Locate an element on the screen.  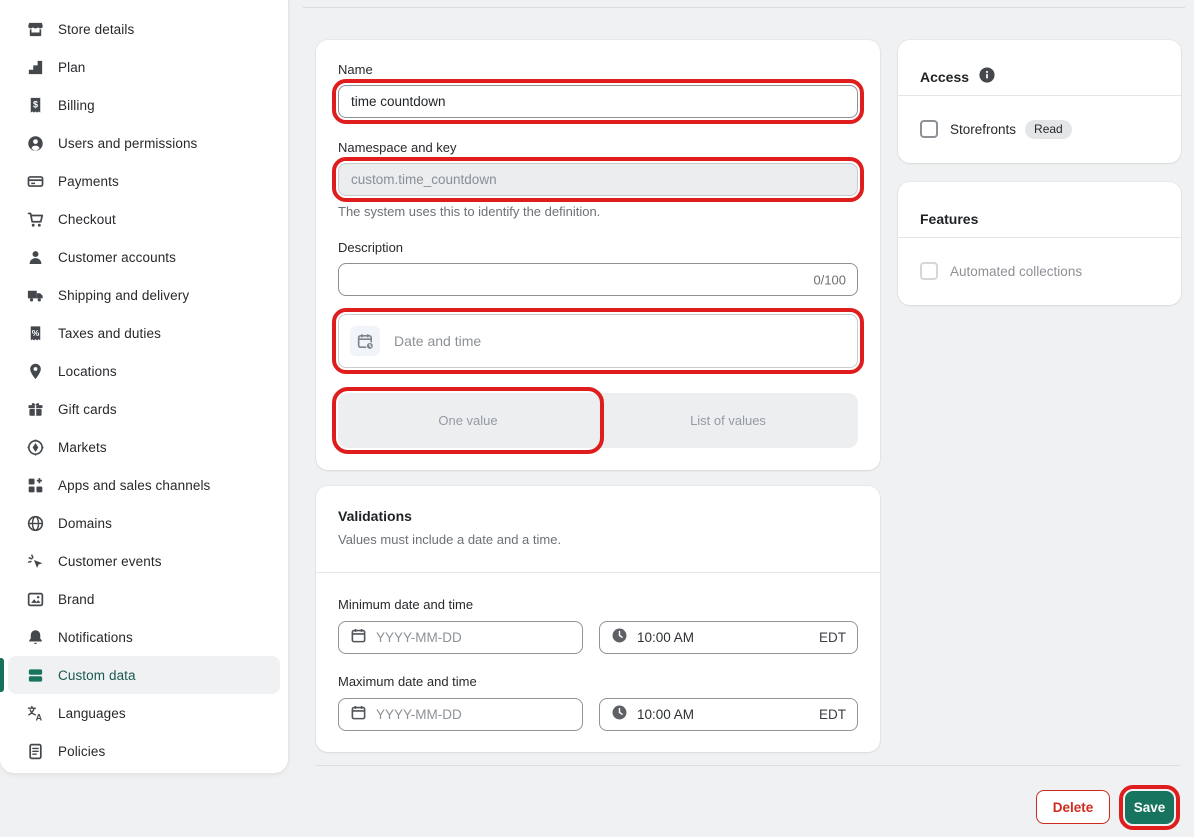
taxes-icon: % is located at coordinates (35, 333).